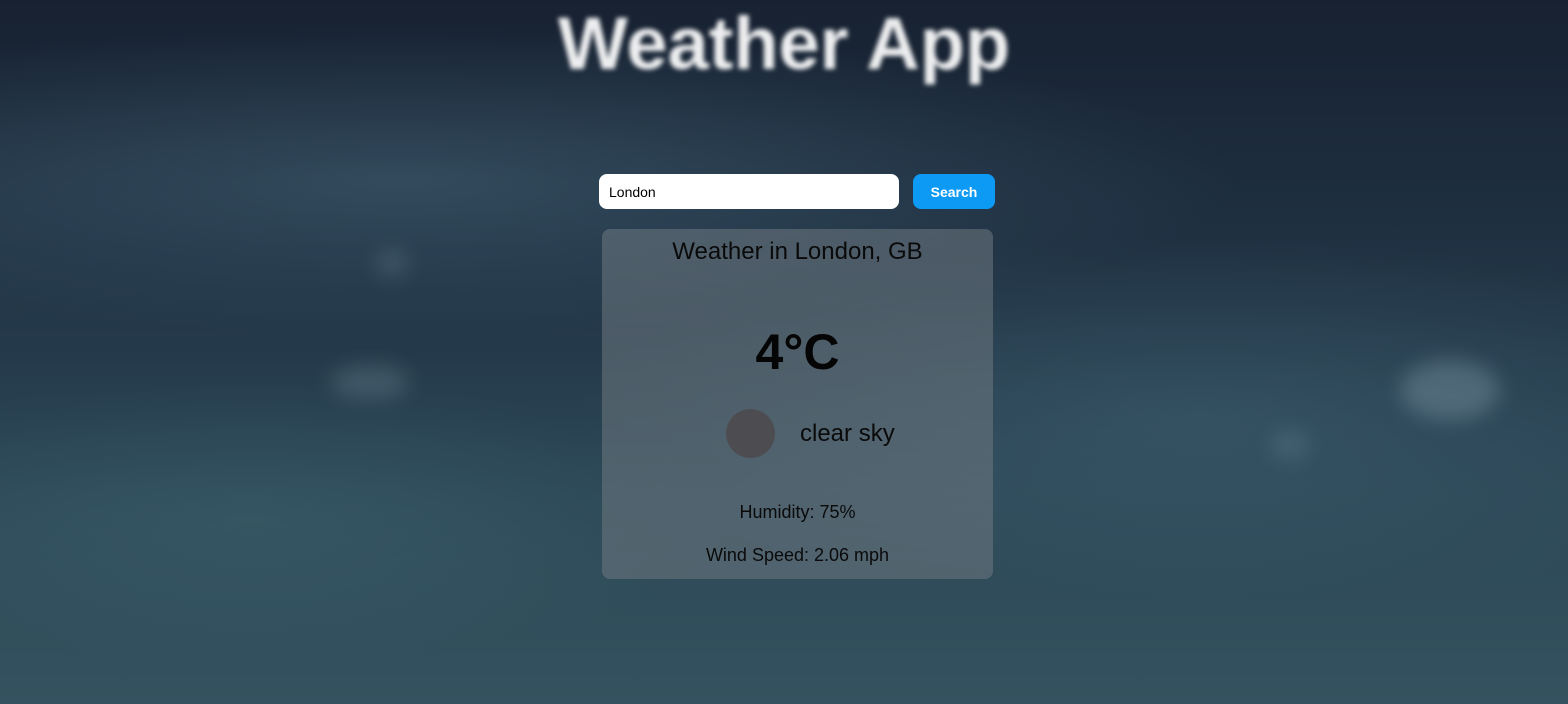  What do you see at coordinates (784, 43) in the screenshot?
I see `app-title: Weather App` at bounding box center [784, 43].